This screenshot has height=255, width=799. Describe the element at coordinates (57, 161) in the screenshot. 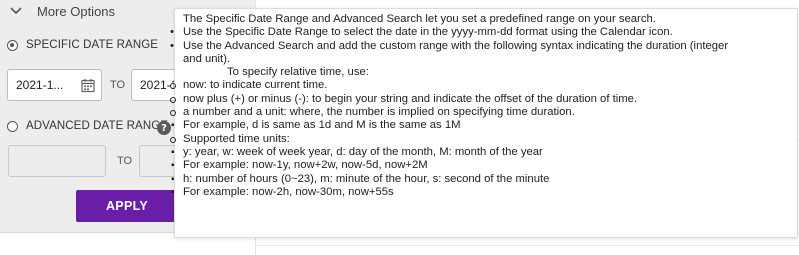

I see `advanced-start-input` at that location.